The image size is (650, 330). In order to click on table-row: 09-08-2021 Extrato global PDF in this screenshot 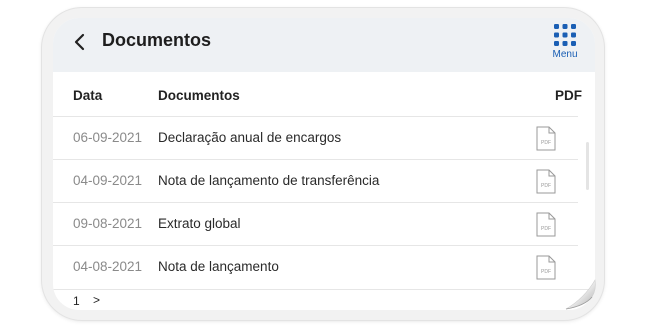, I will do `click(315, 223)`.